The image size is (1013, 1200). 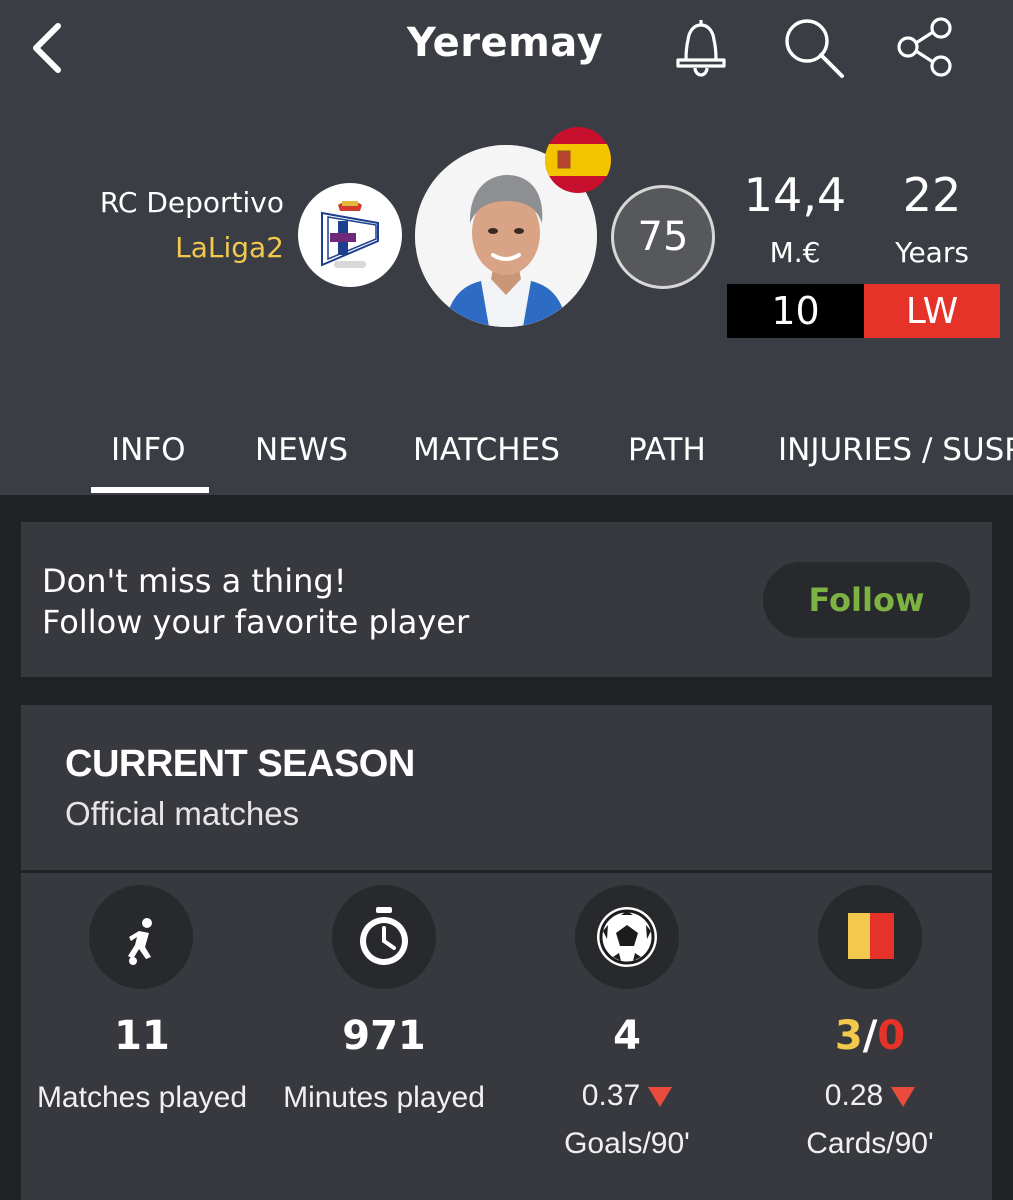 What do you see at coordinates (182, 813) in the screenshot?
I see `season-subtitle: Official matches` at bounding box center [182, 813].